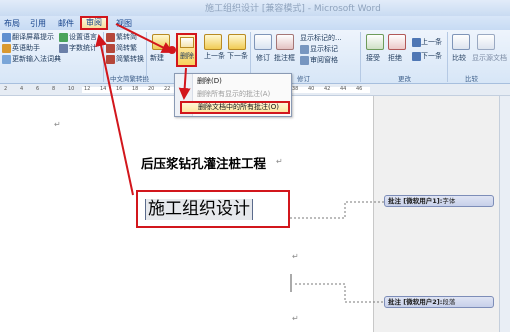  Describe the element at coordinates (471, 79) in the screenshot. I see `compare-group-label: 比较` at that location.